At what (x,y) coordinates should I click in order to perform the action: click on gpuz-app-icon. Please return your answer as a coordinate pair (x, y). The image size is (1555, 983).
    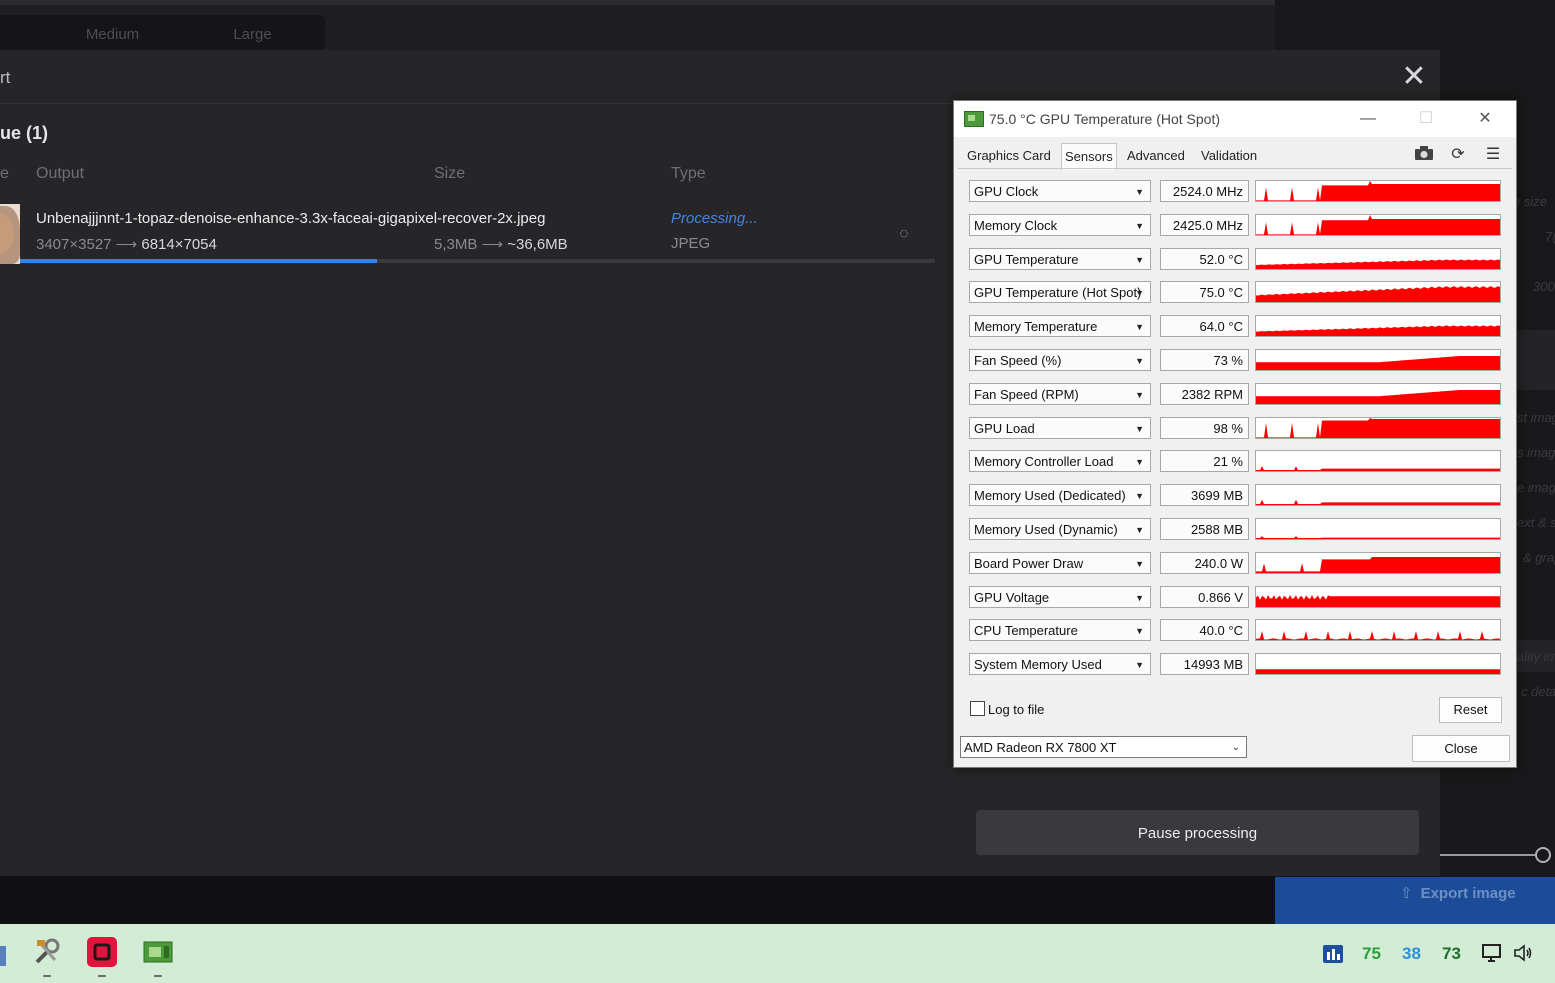
    Looking at the image, I should click on (158, 952).